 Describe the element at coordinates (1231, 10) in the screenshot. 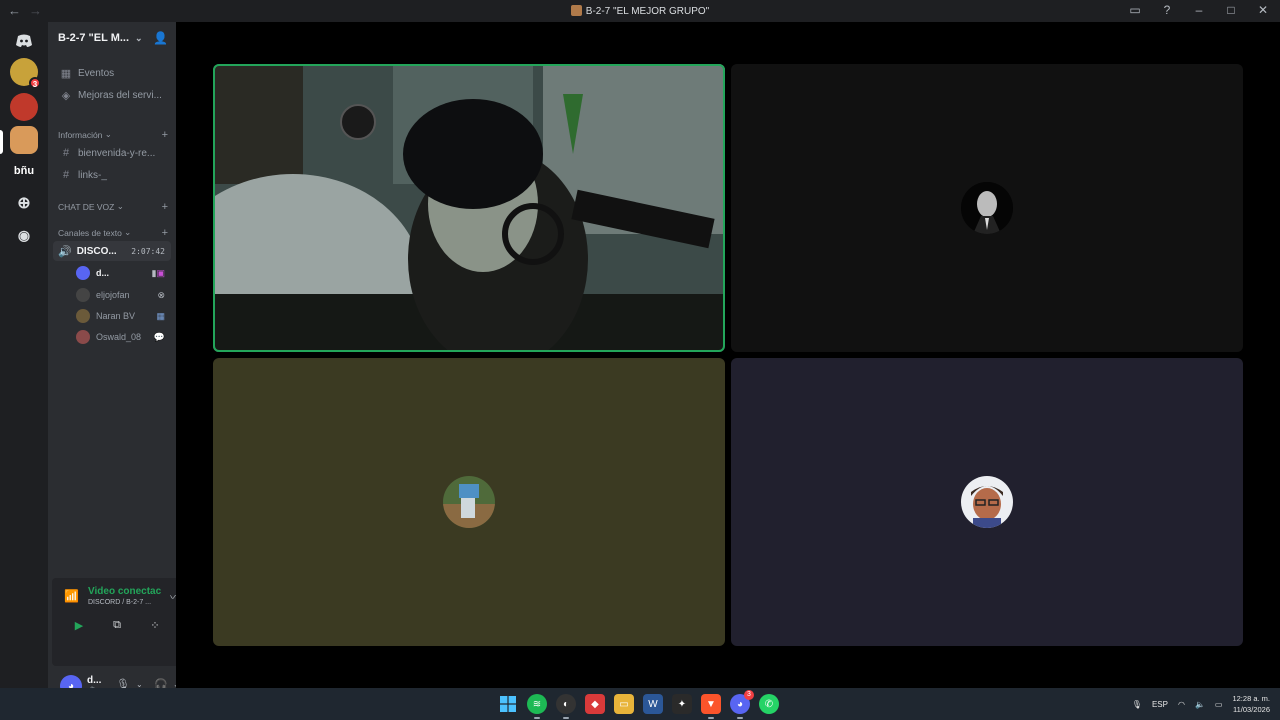

I see `maximize-button: □` at that location.